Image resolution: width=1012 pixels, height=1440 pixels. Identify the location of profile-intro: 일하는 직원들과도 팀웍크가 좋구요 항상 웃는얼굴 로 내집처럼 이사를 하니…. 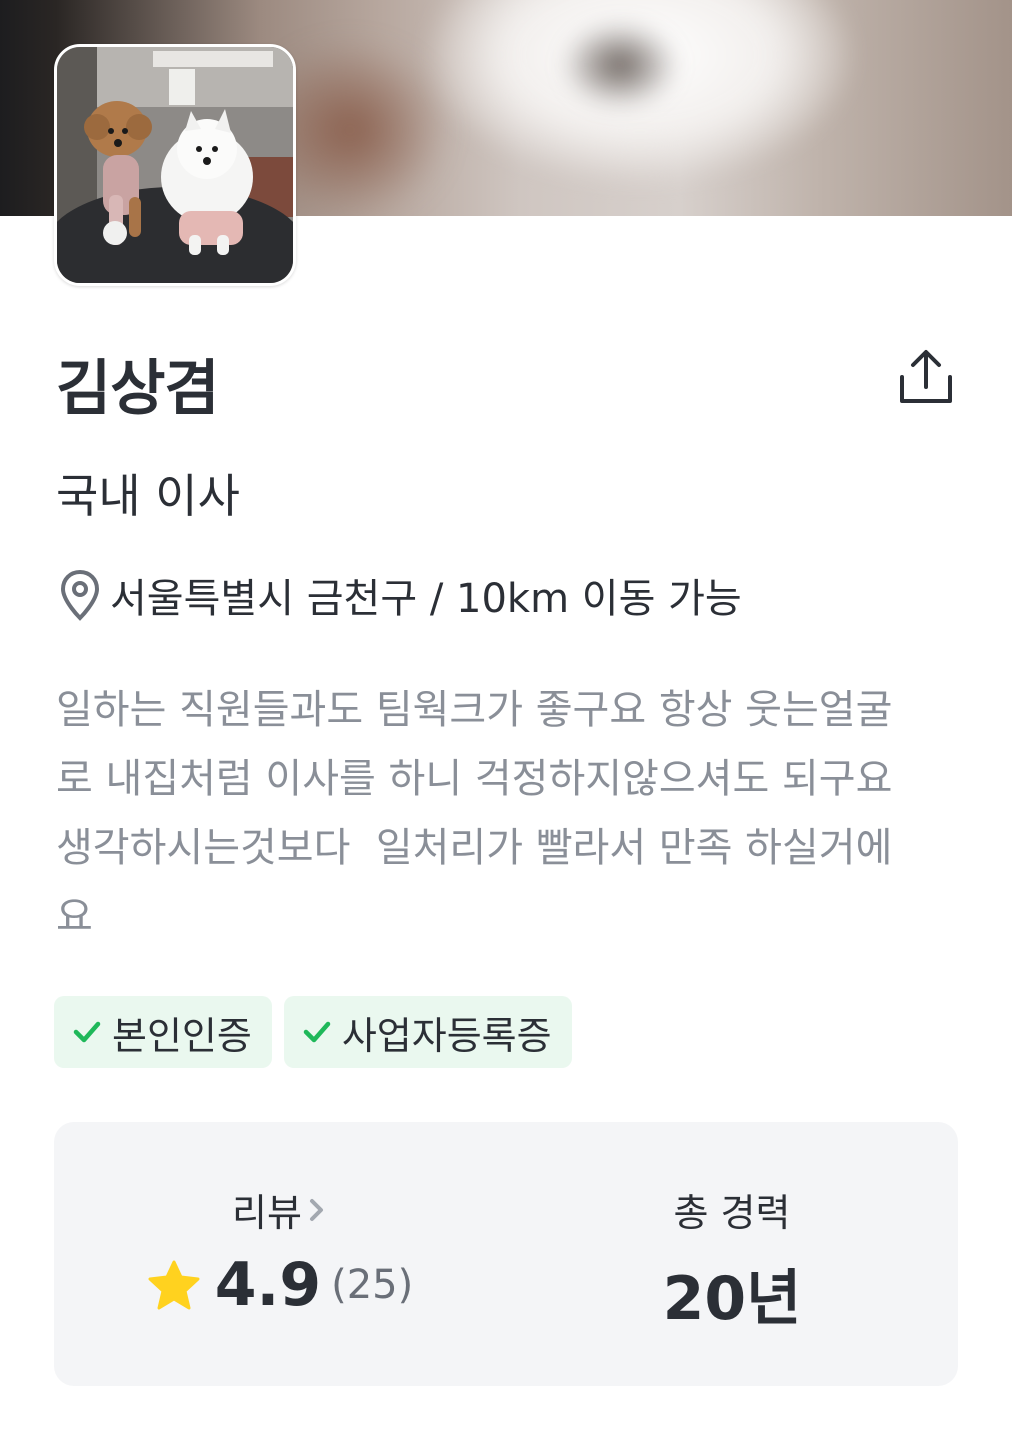
(474, 813).